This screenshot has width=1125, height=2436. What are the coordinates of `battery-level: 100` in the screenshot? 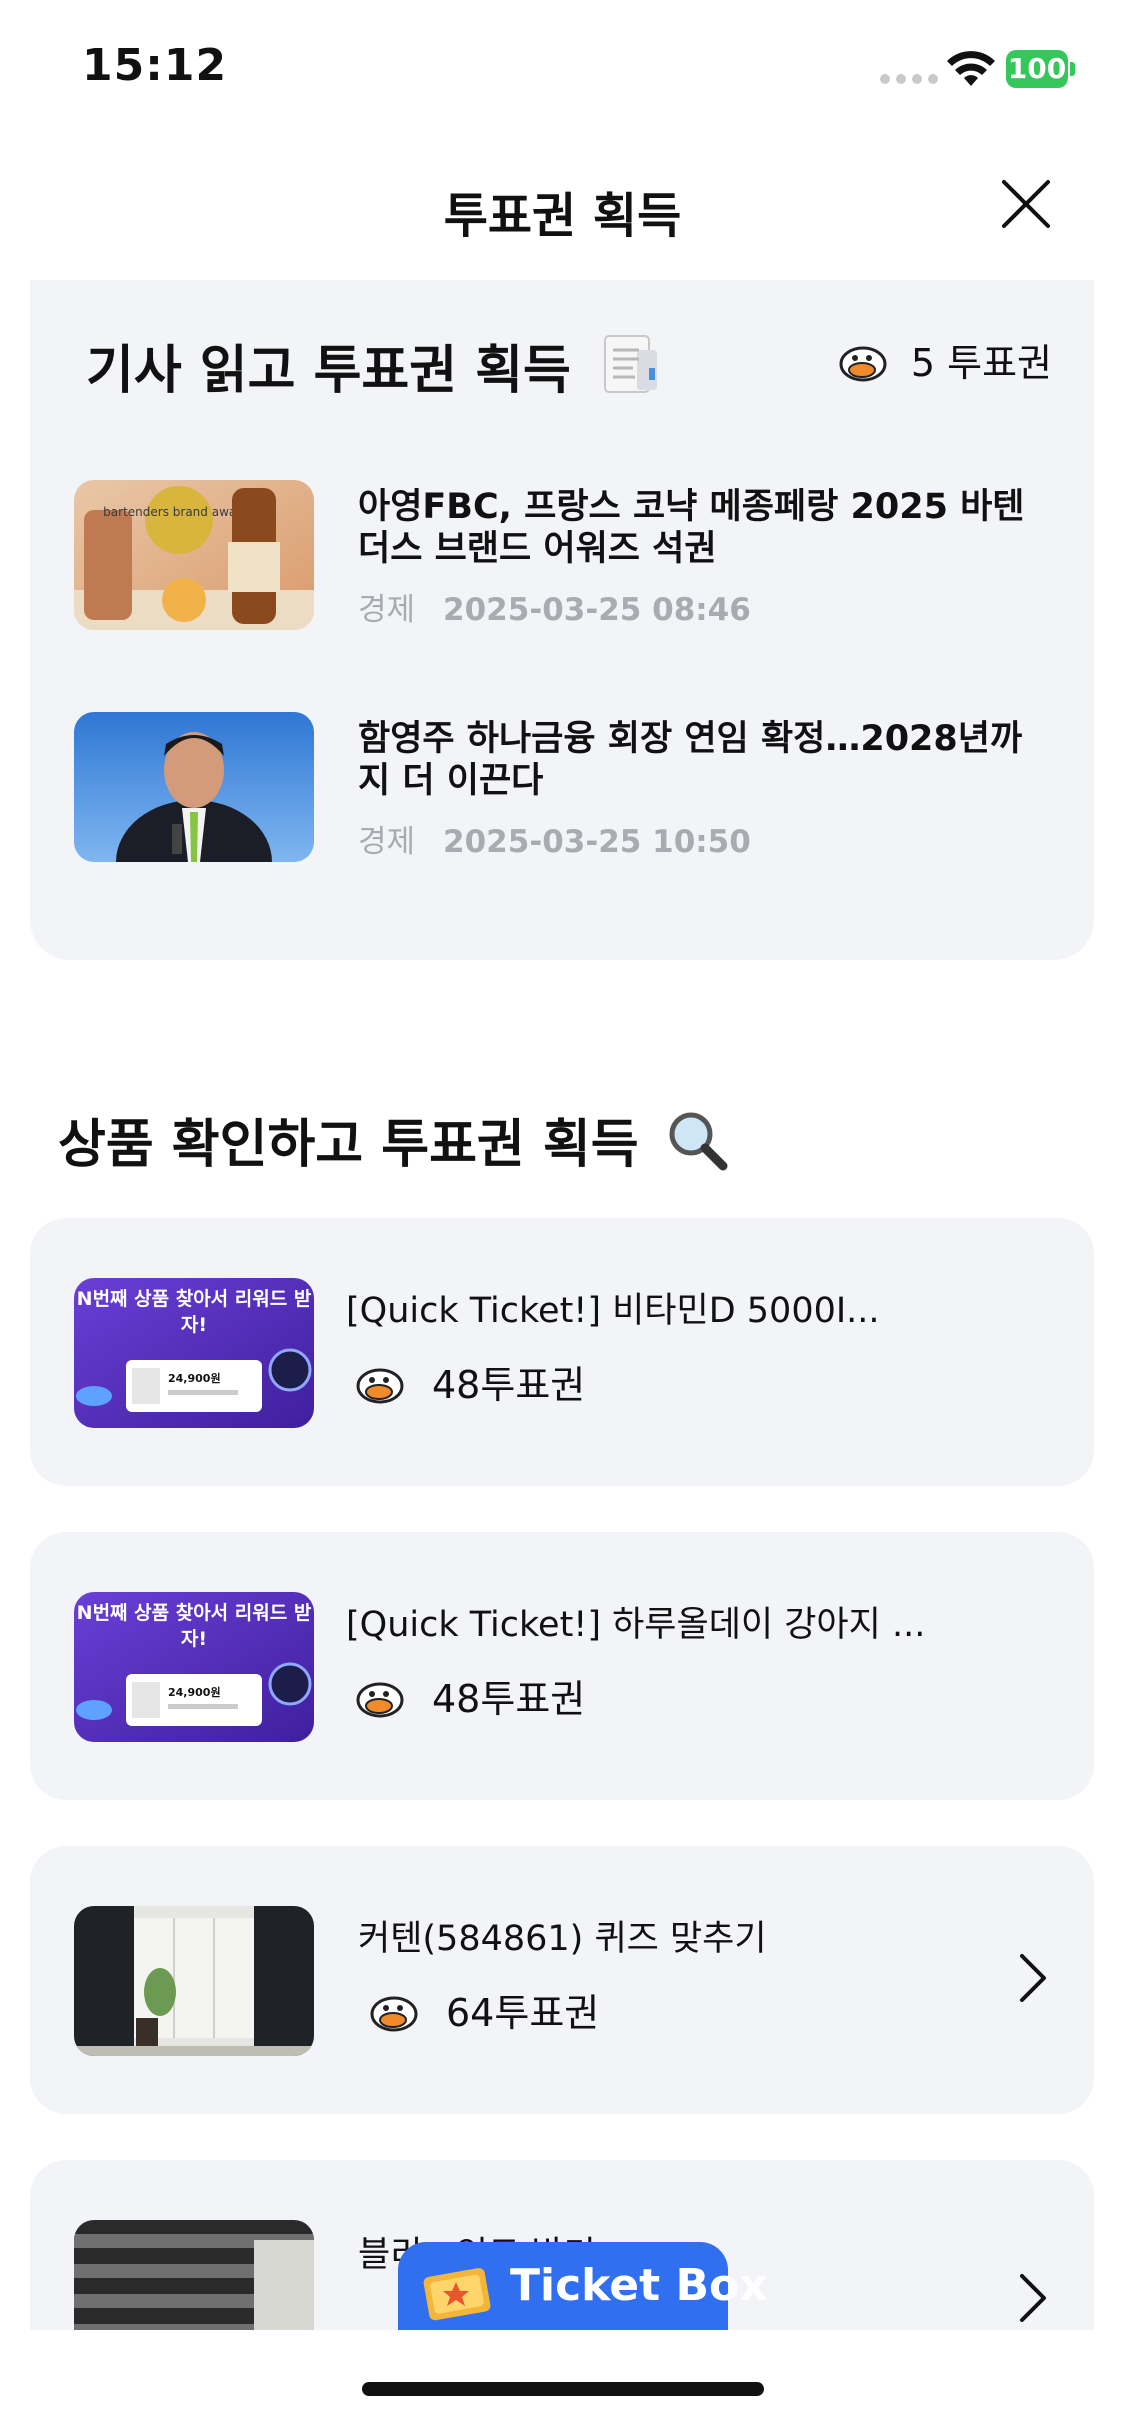 It's located at (1037, 69).